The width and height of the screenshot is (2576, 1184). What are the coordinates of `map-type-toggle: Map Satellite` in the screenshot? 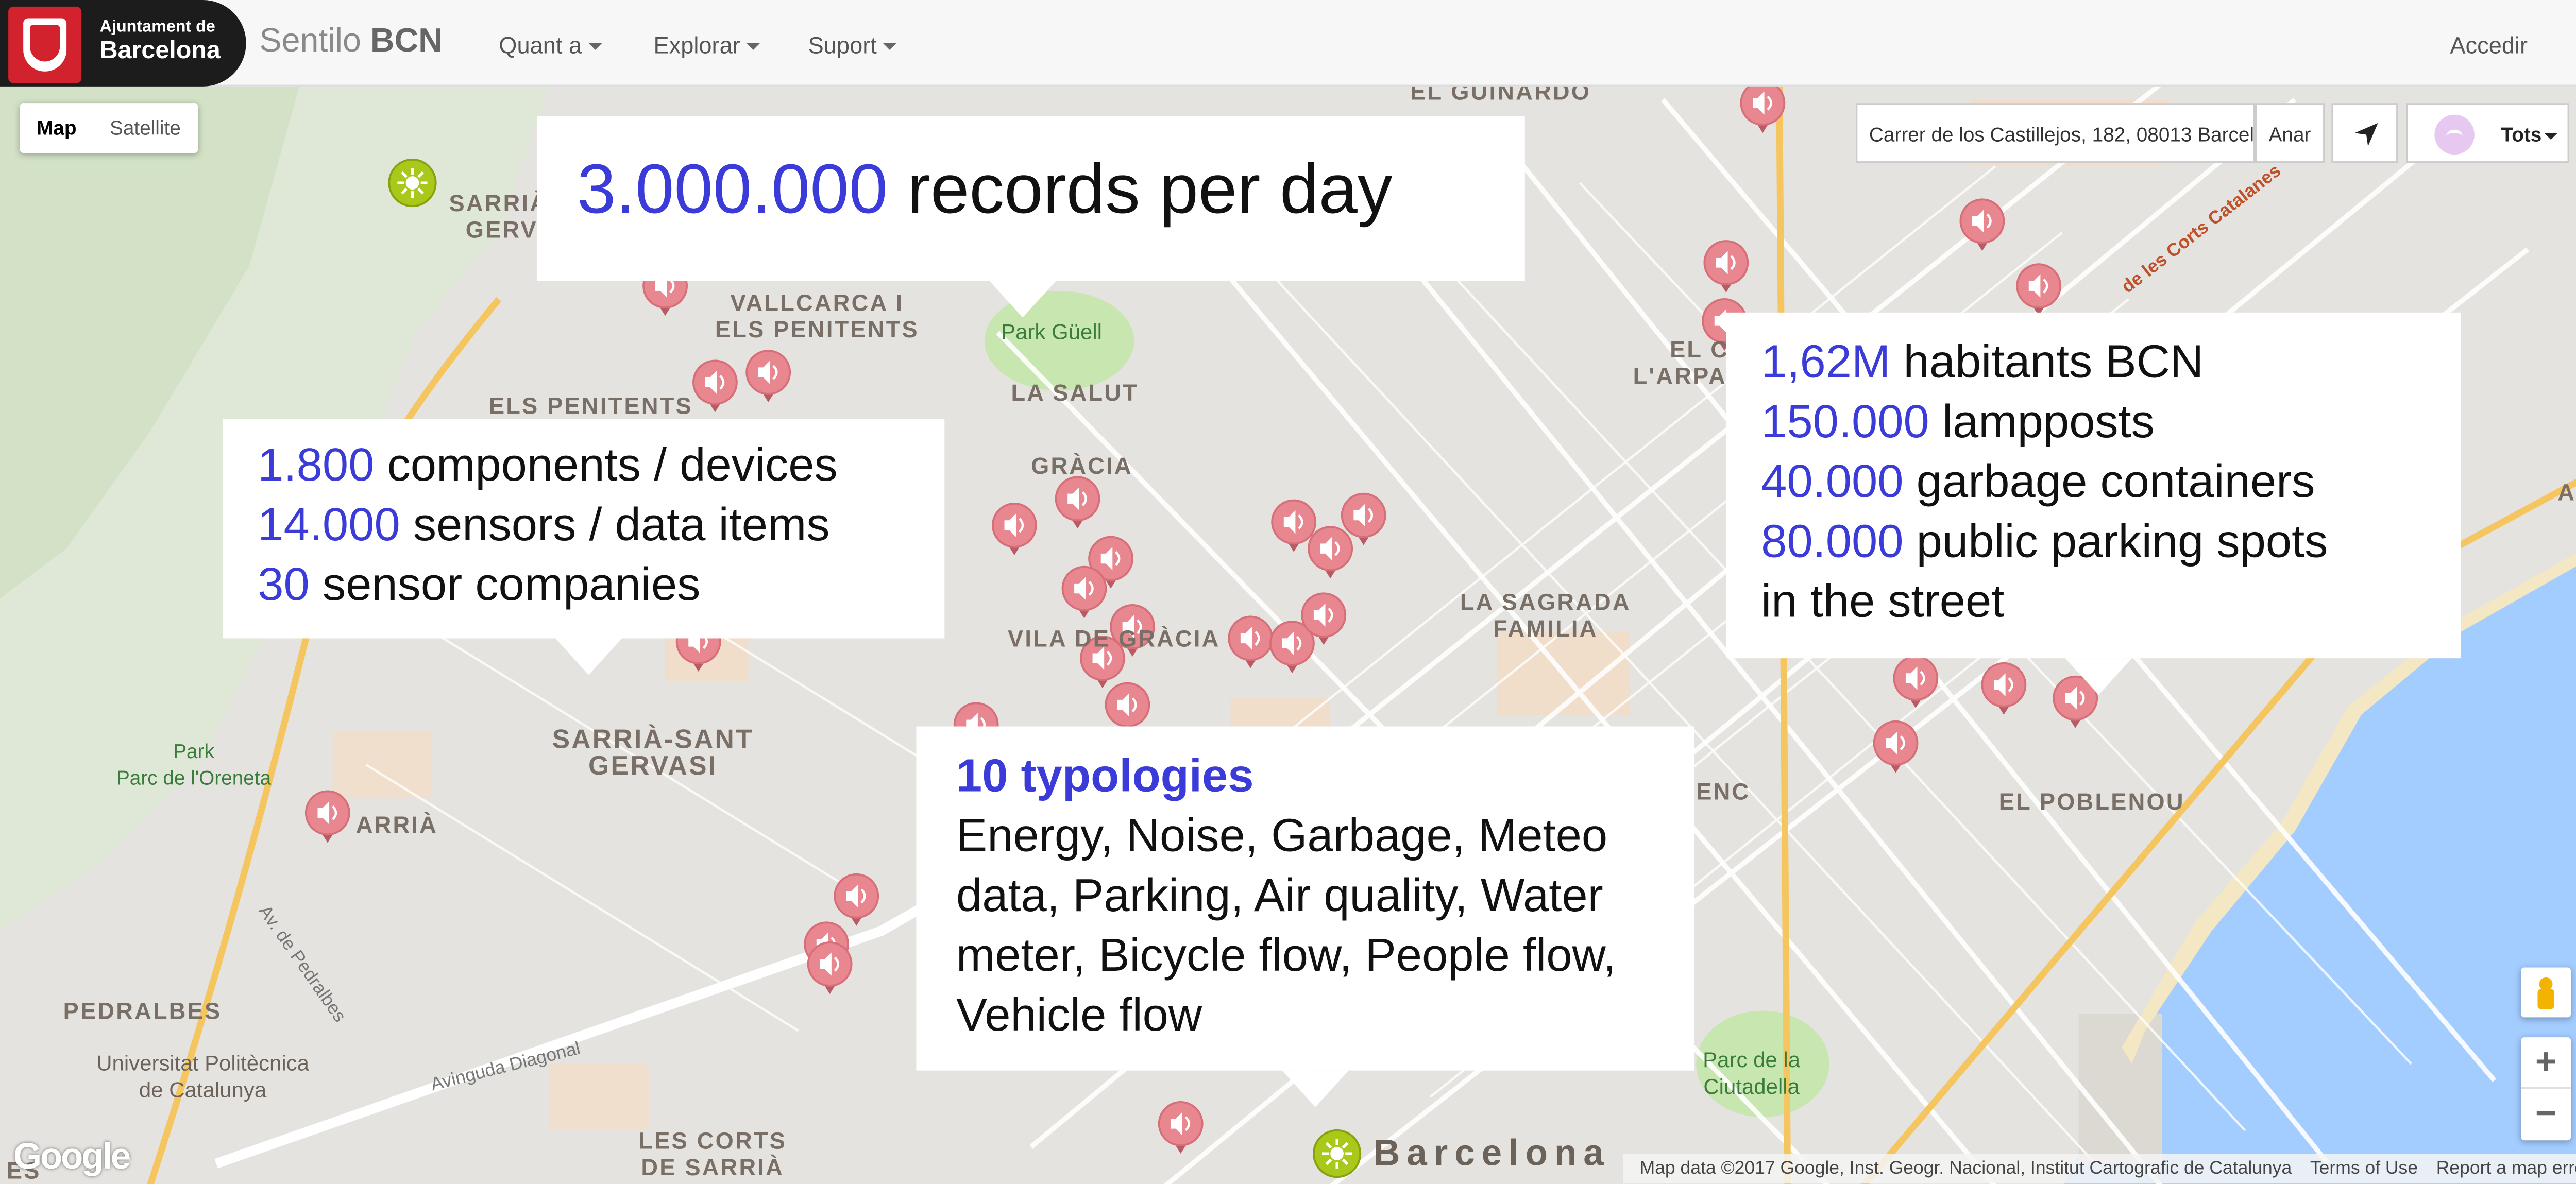 It's located at (109, 128).